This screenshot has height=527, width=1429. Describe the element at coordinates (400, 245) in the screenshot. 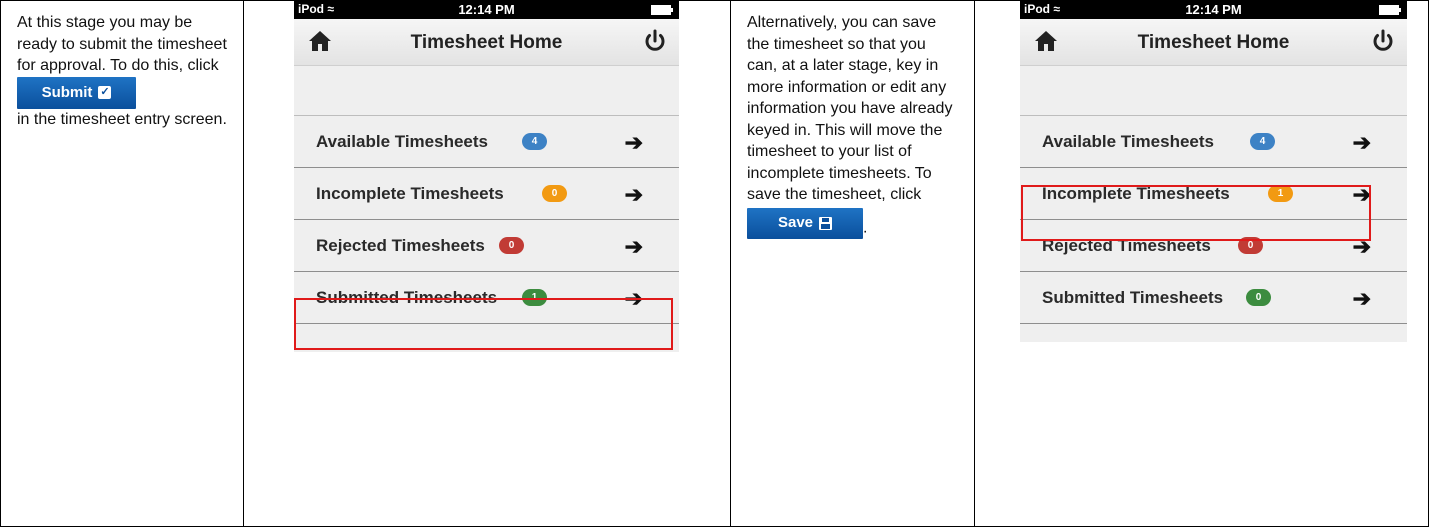

I see `list-item-label: Rejected Timesheets` at that location.